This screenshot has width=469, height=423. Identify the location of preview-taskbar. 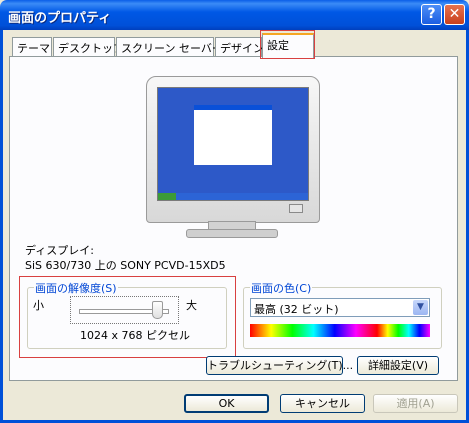
(233, 196).